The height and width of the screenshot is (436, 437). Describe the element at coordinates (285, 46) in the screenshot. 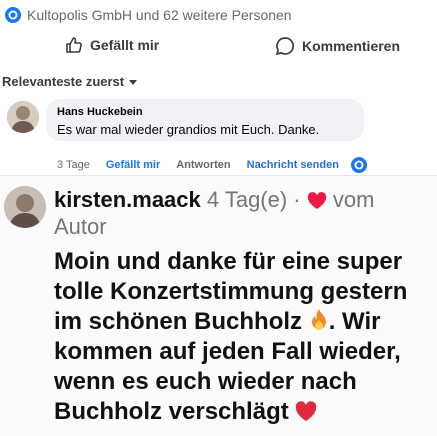

I see `comment-icon` at that location.